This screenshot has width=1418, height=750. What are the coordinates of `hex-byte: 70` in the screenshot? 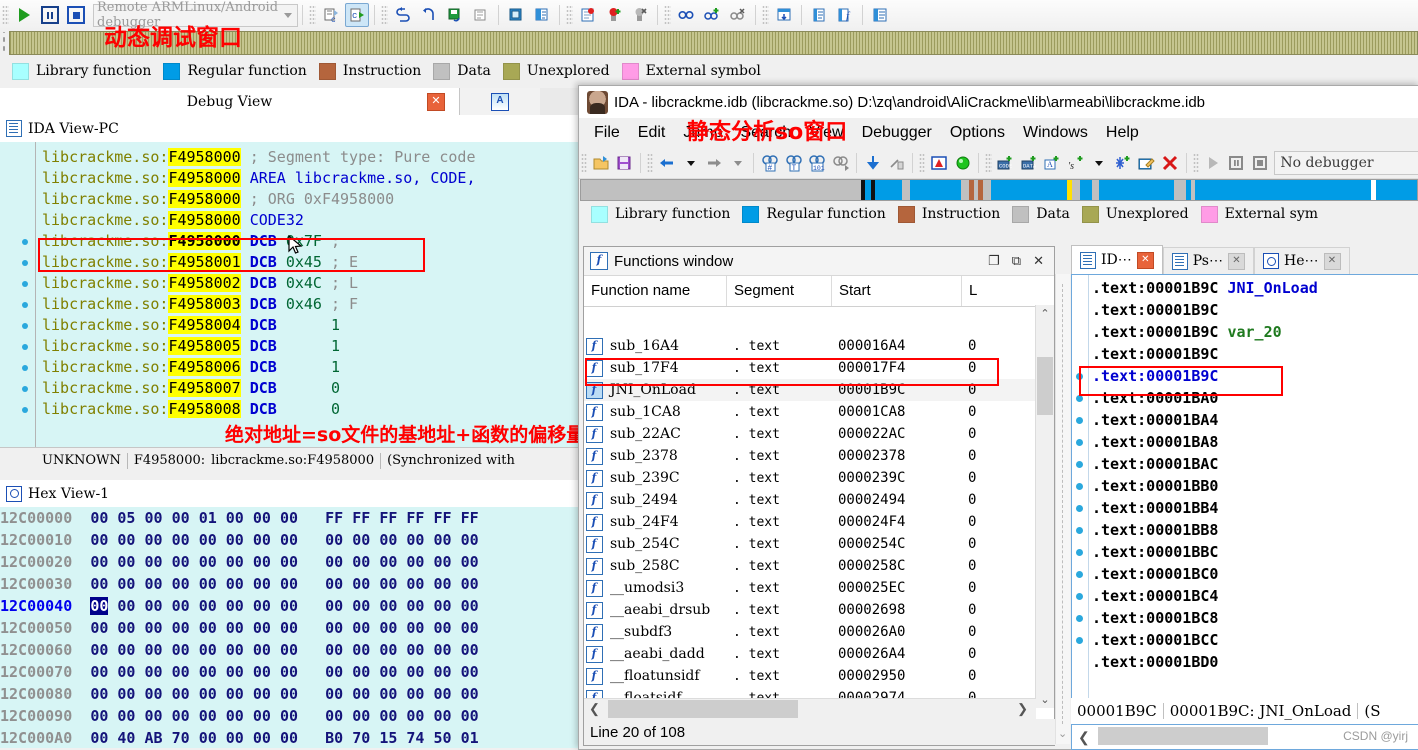 It's located at (361, 738).